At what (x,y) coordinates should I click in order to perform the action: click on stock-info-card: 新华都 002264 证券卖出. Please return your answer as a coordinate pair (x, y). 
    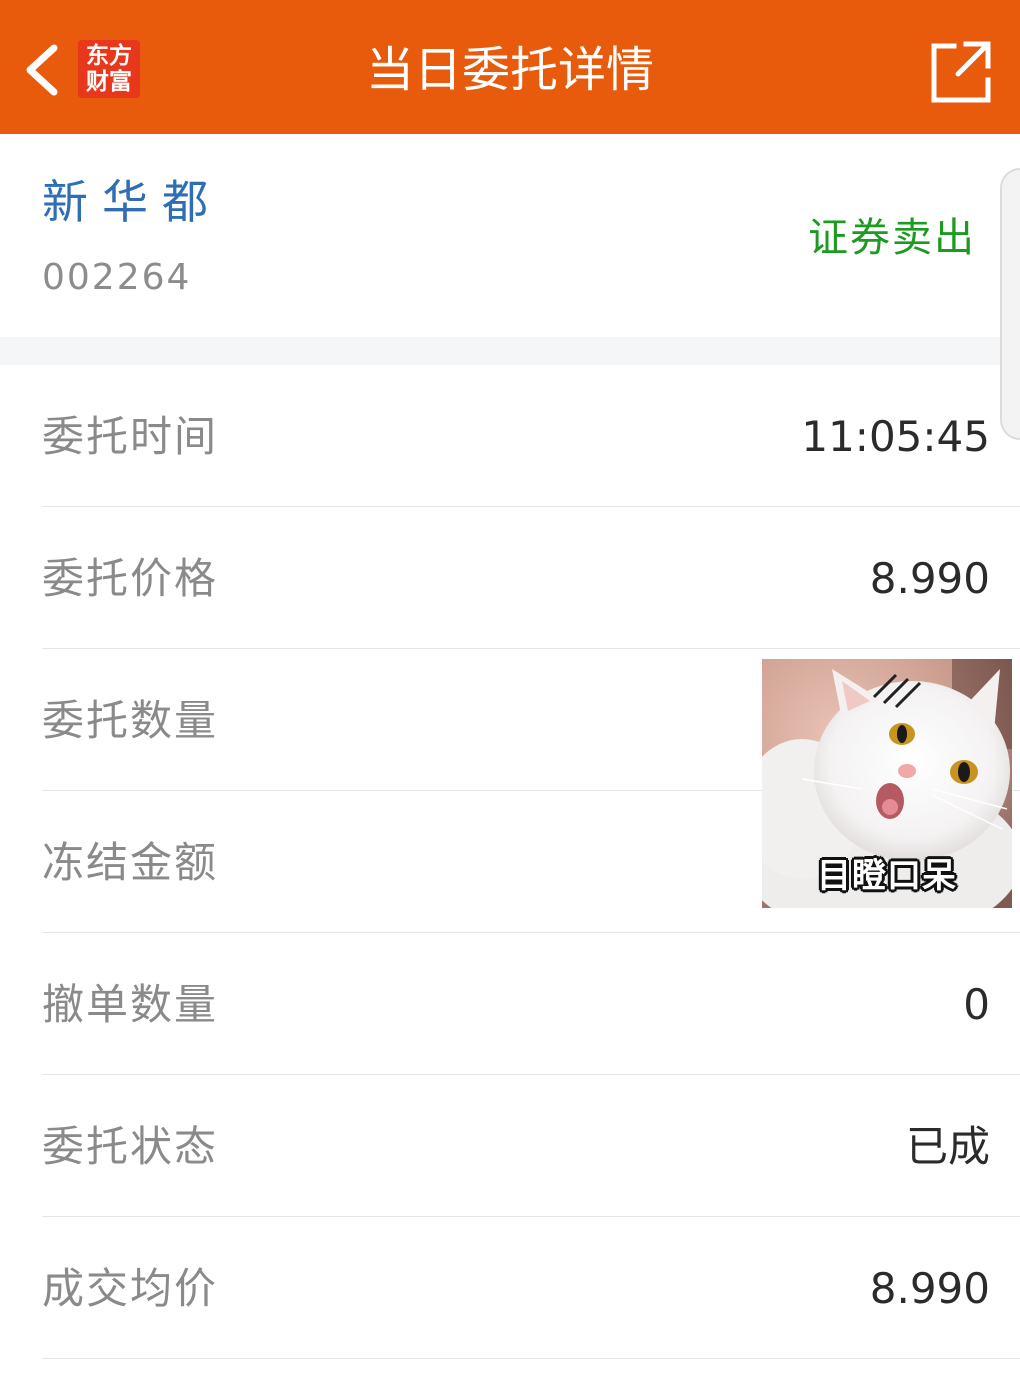
    Looking at the image, I should click on (510, 235).